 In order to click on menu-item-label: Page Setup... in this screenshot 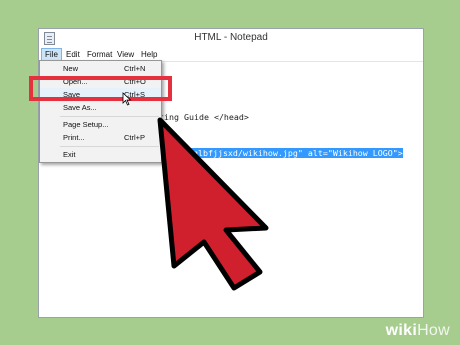, I will do `click(86, 124)`.